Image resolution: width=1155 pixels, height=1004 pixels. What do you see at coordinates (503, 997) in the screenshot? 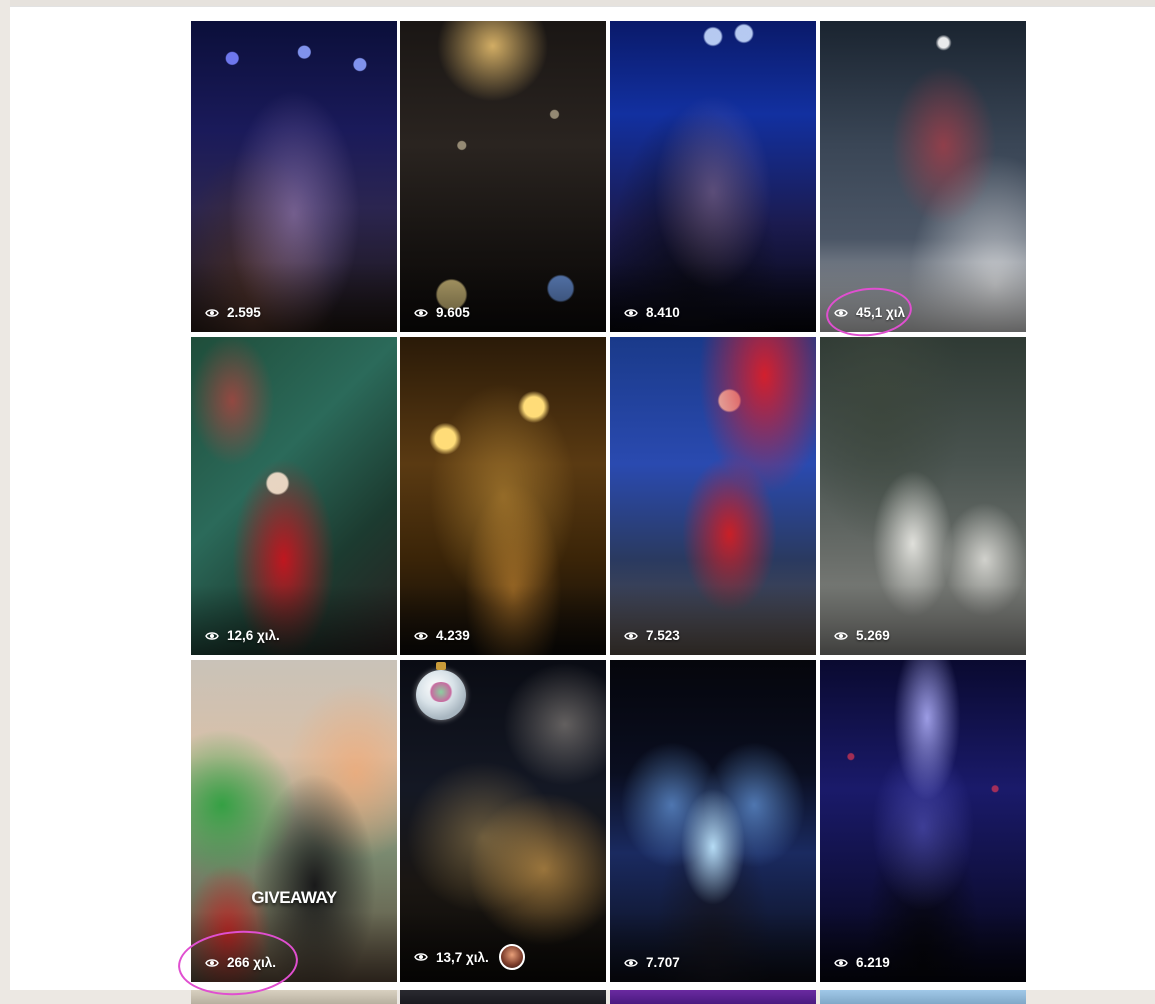
I see `reel-tile-14-partial` at bounding box center [503, 997].